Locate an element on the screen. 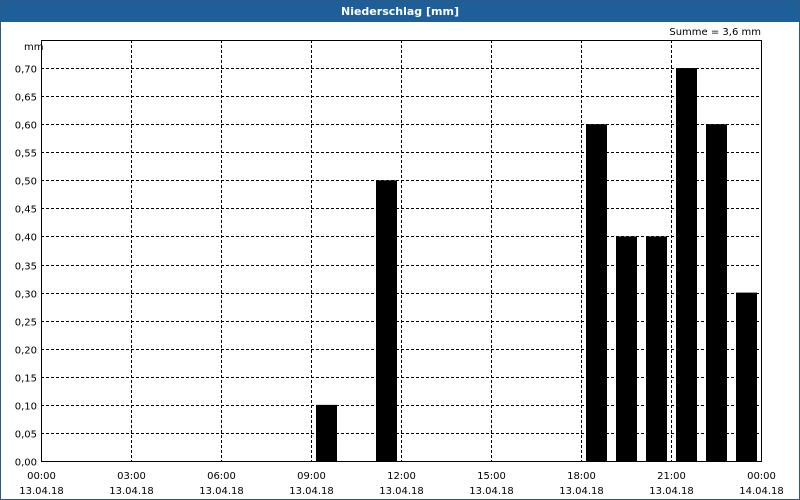  x-tick-time-label: 03:00 is located at coordinates (131, 476).